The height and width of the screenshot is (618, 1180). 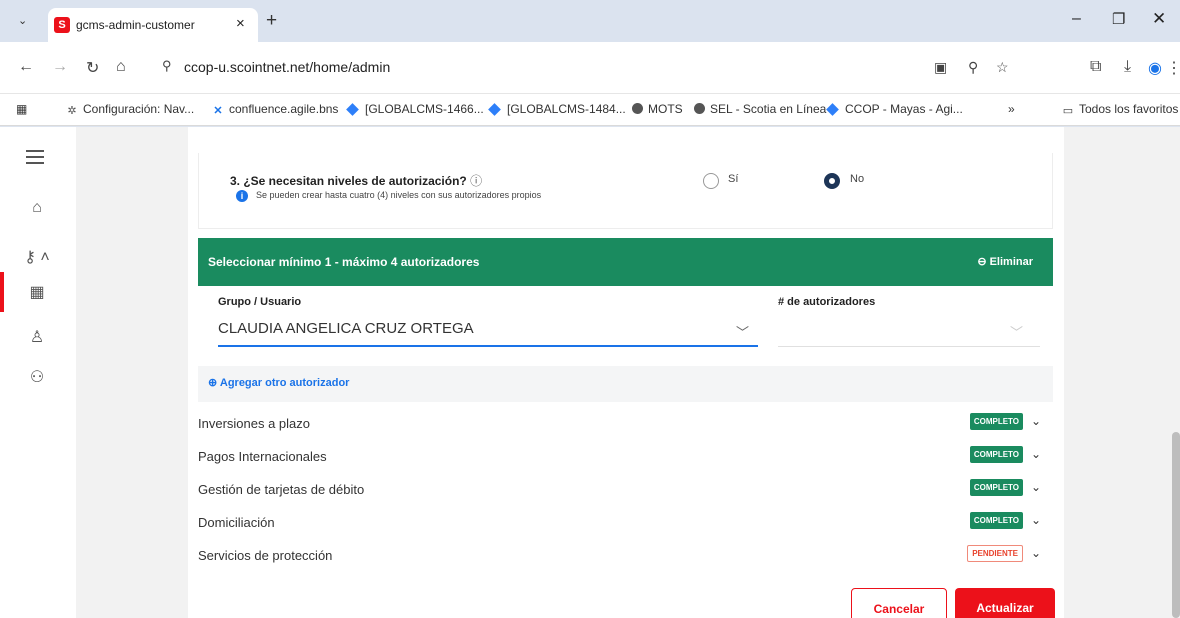 What do you see at coordinates (60, 67) in the screenshot?
I see `forward-icon: →` at bounding box center [60, 67].